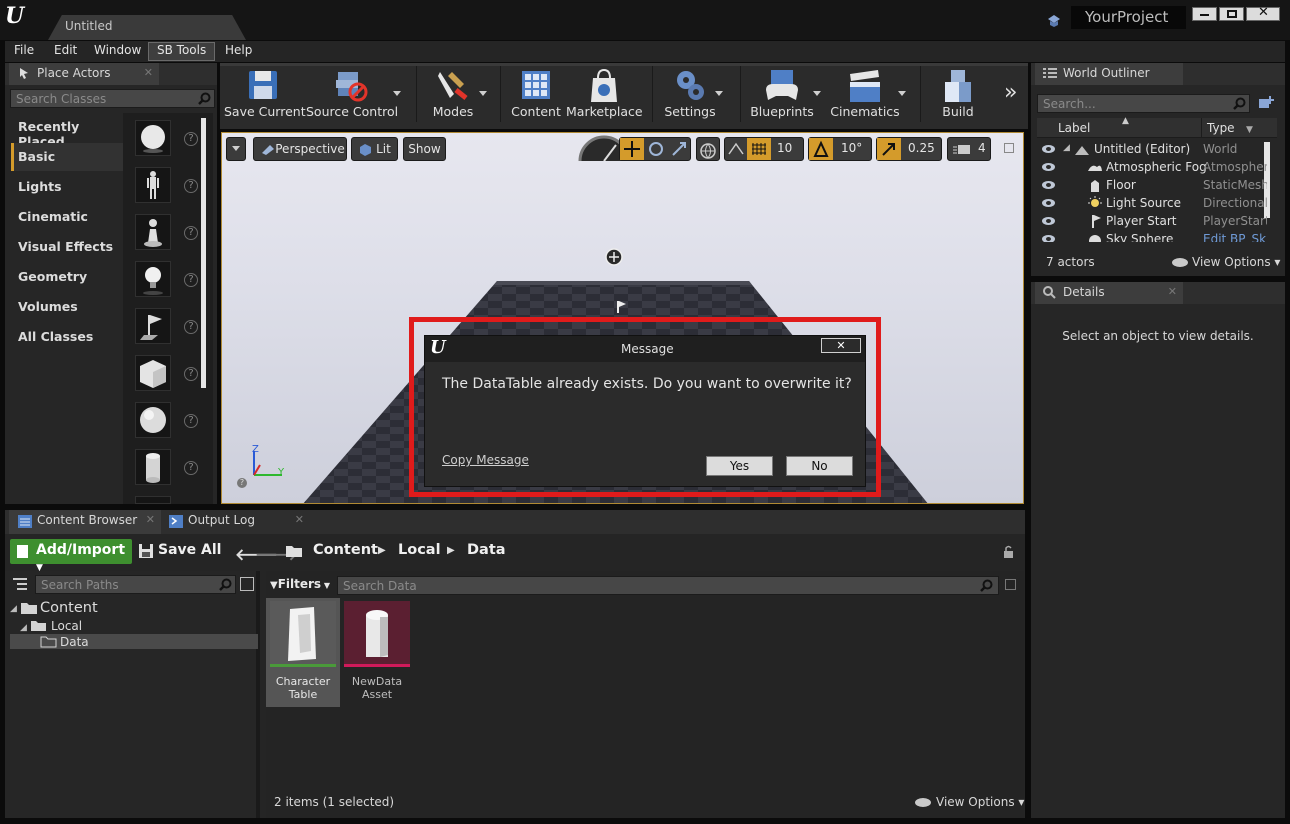  I want to click on camera-speed-value: 4, so click(982, 148).